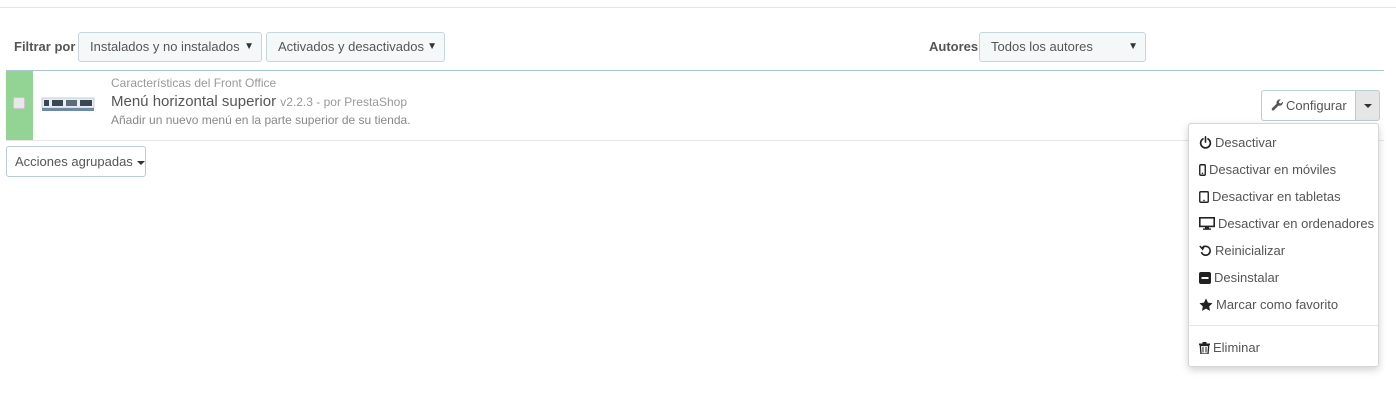 This screenshot has height=415, width=1396. I want to click on menu-item-favorite: Marcar como favorito, so click(1268, 304).